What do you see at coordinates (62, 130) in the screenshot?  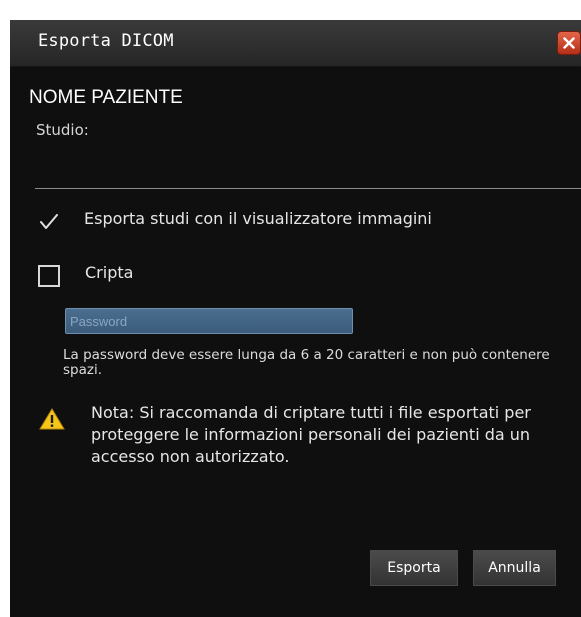 I see `study-label: Studio:` at bounding box center [62, 130].